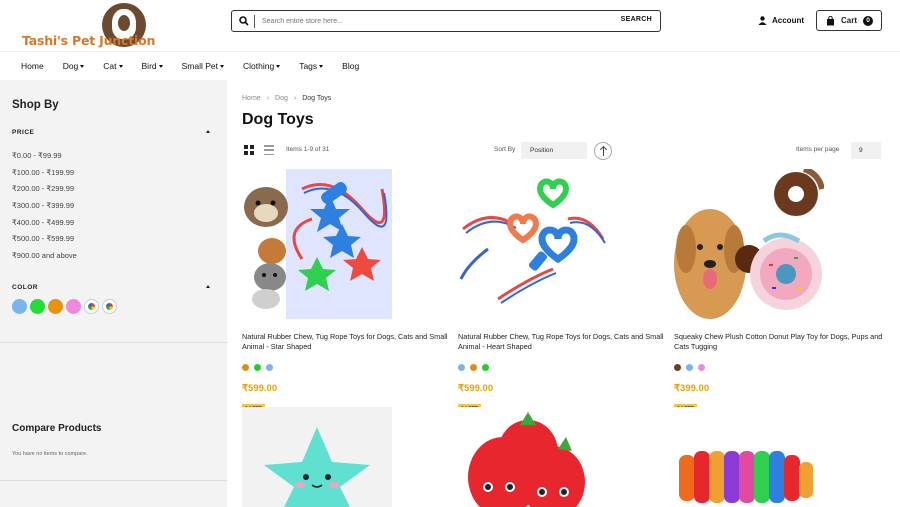 The image size is (900, 507). I want to click on color-swatch-blue, so click(19, 306).